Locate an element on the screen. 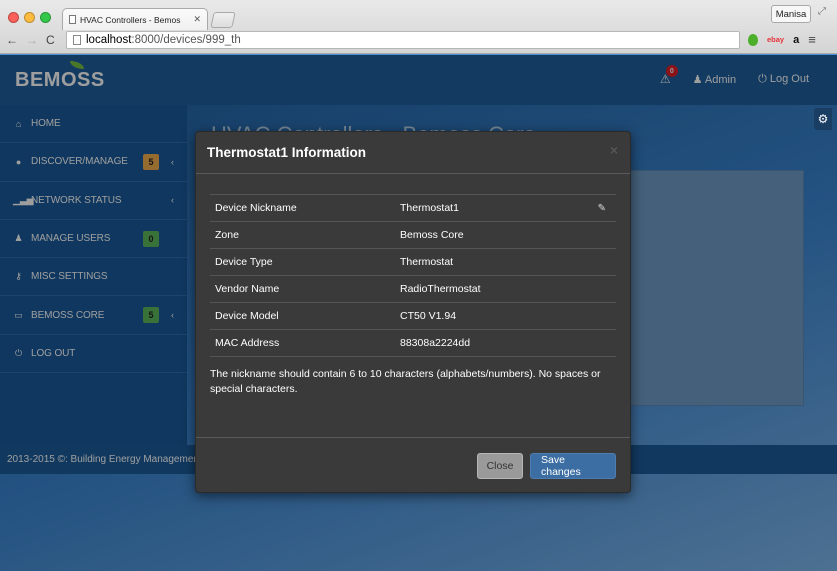  tab-title: HVAC Controllers - Bemos is located at coordinates (130, 19).